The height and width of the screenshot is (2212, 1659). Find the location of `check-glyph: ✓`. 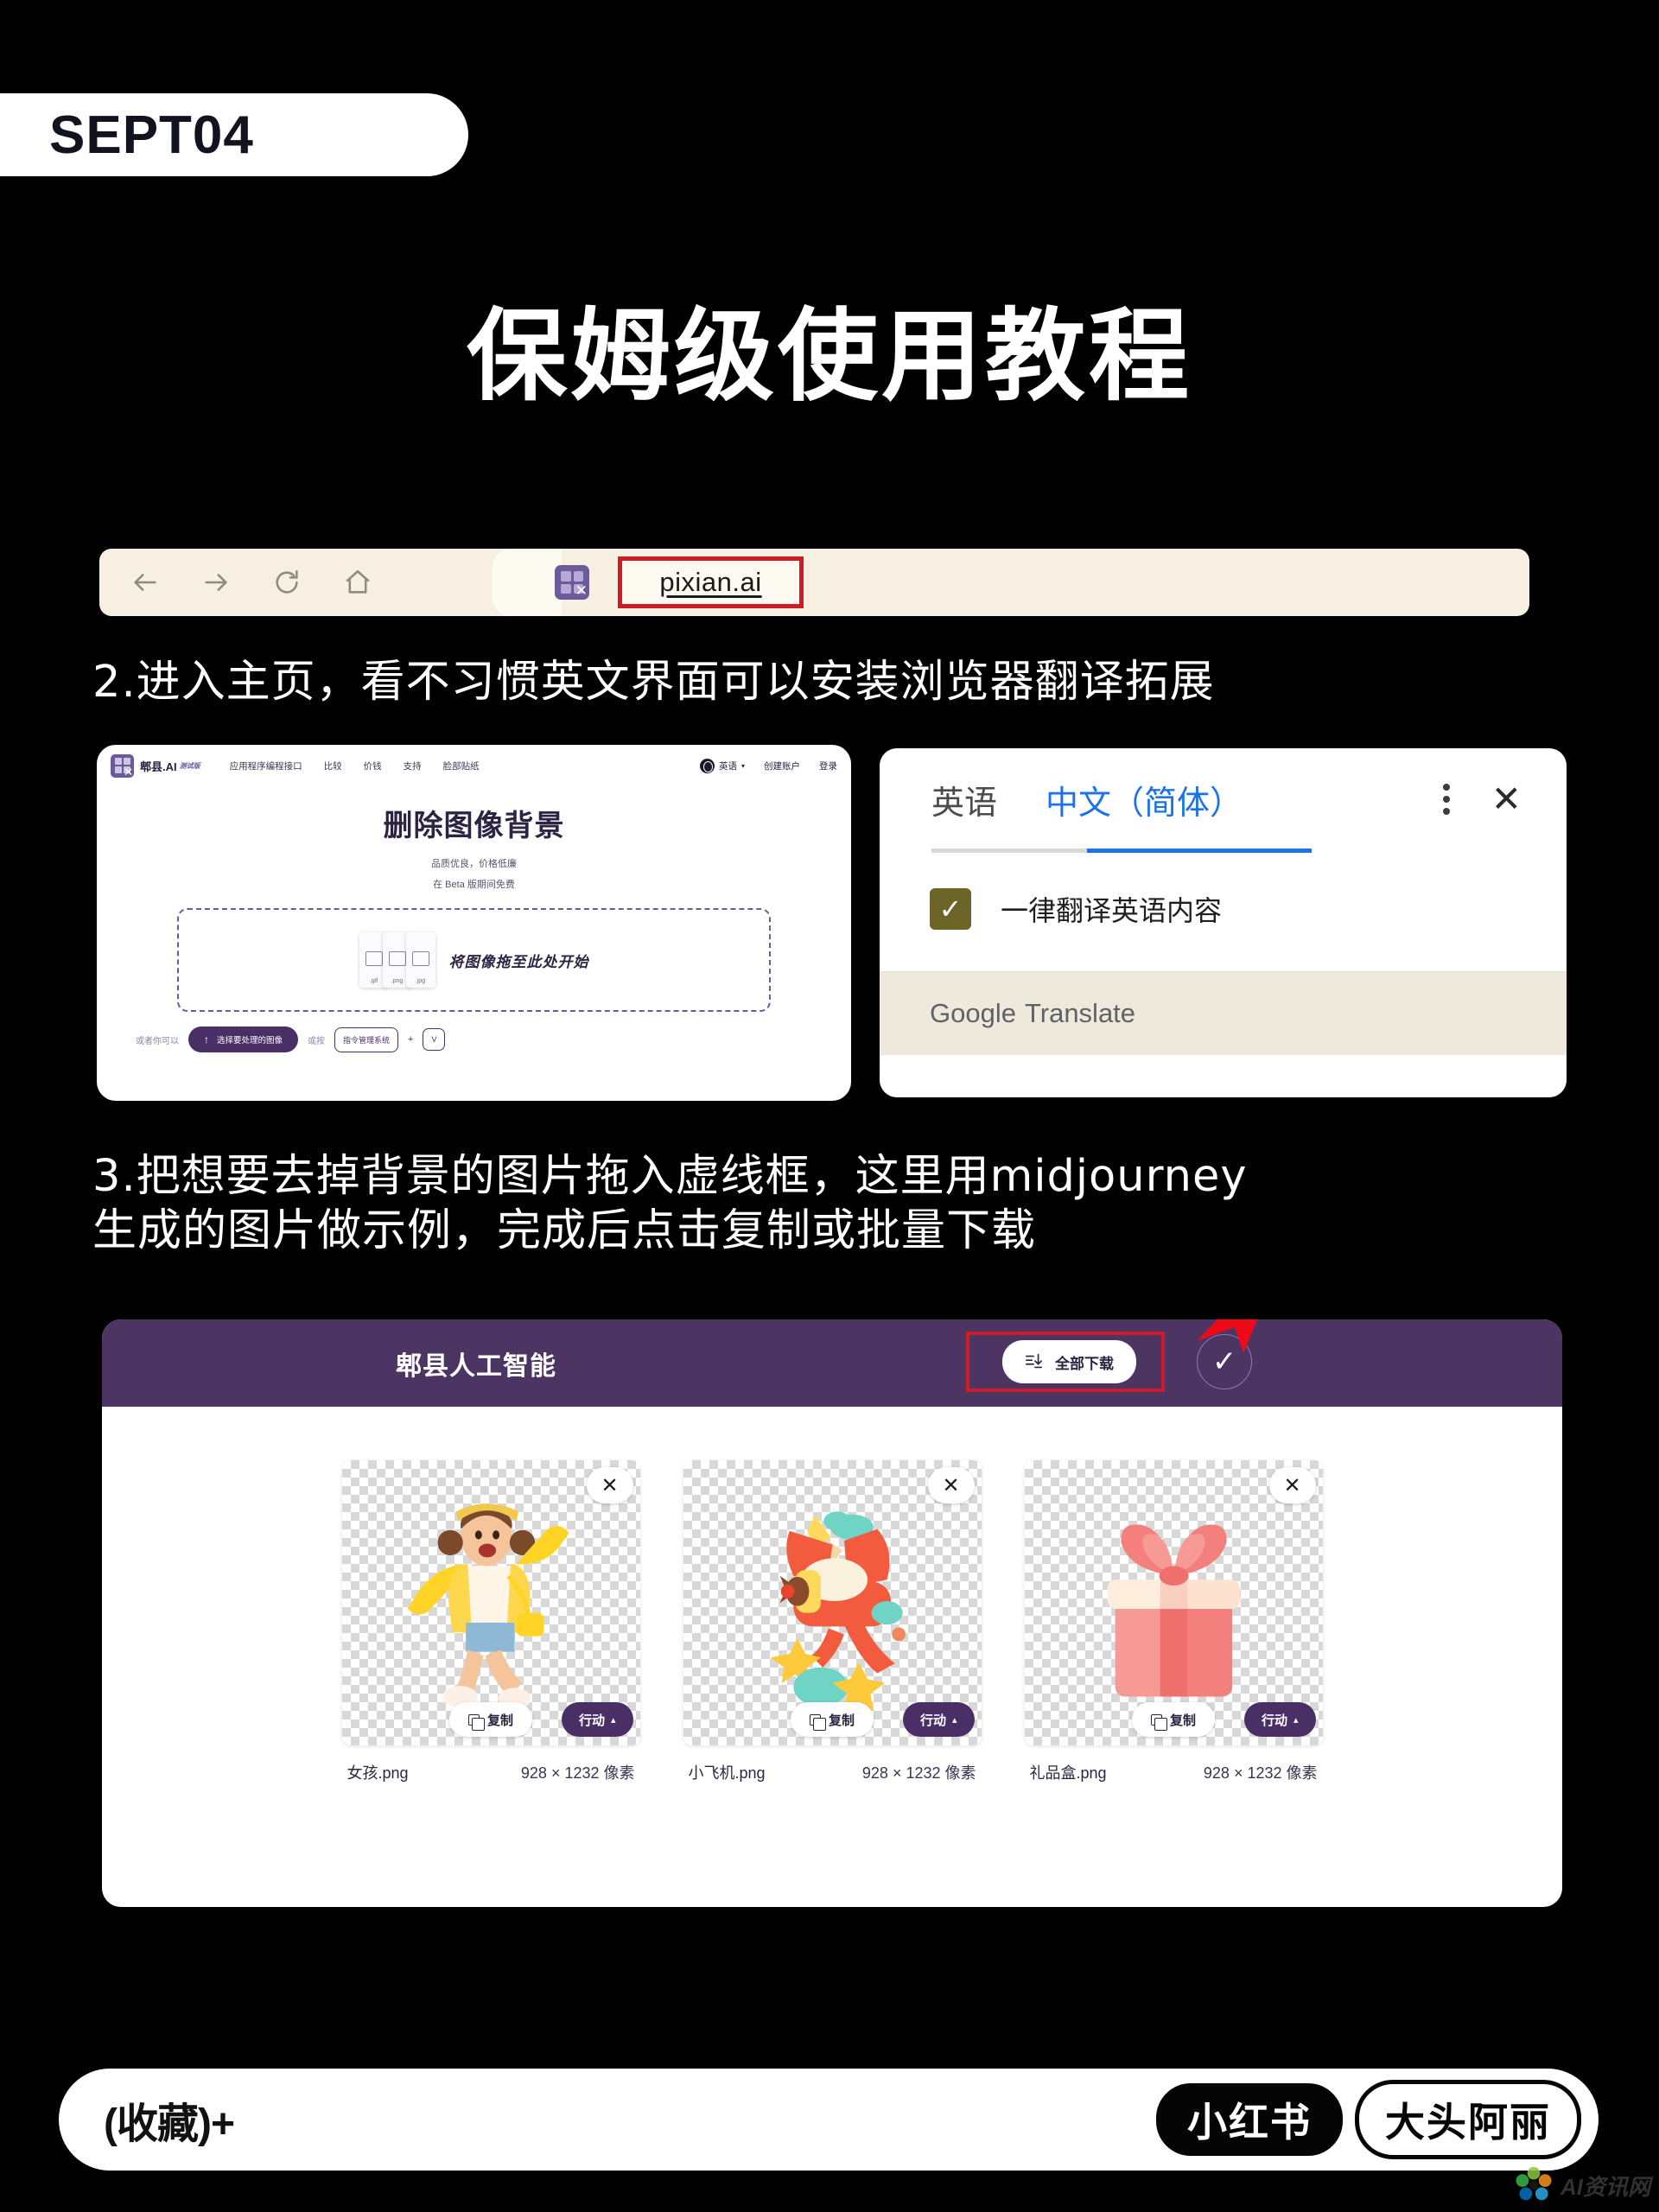

check-glyph: ✓ is located at coordinates (950, 909).